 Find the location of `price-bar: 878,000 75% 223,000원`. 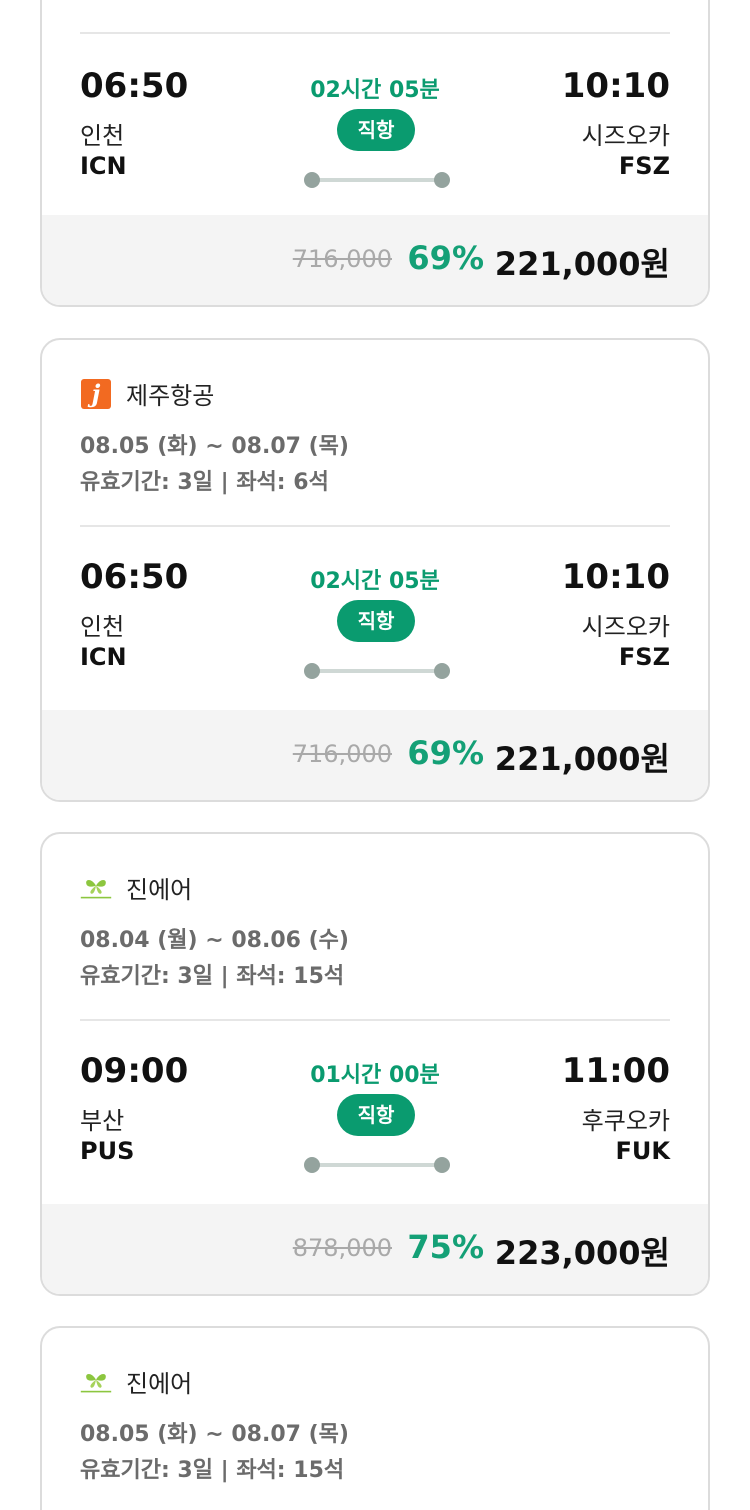

price-bar: 878,000 75% 223,000원 is located at coordinates (375, 1249).